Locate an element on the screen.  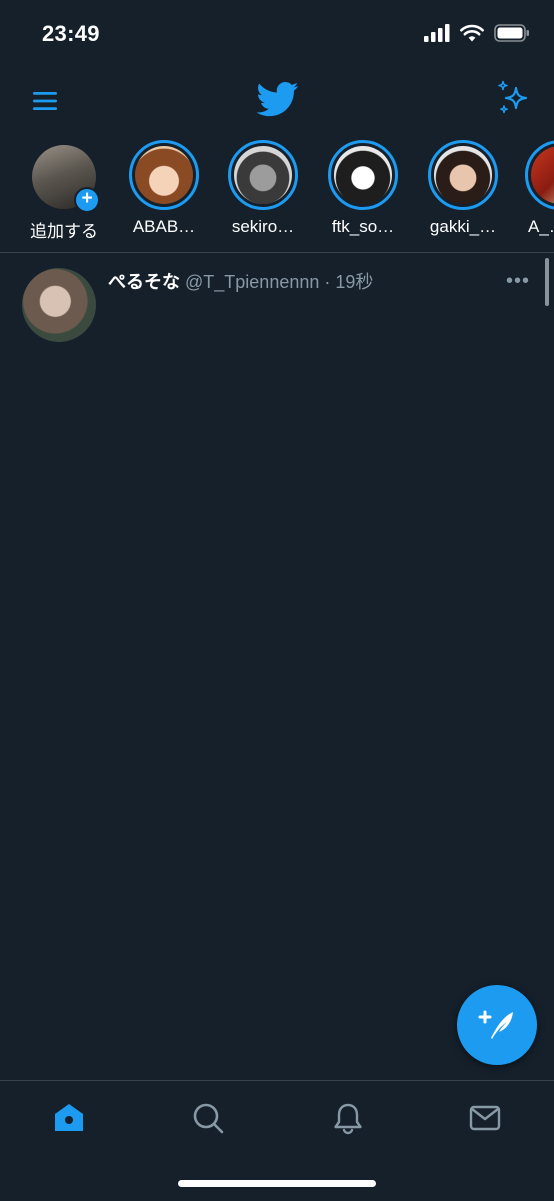
cellular-signal-icon is located at coordinates (437, 33).